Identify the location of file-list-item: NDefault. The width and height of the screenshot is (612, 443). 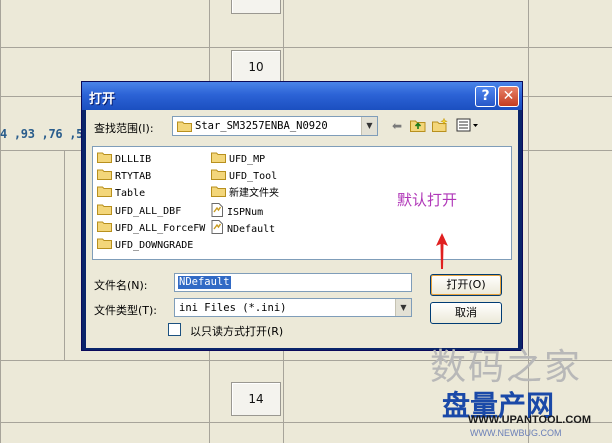
(243, 227).